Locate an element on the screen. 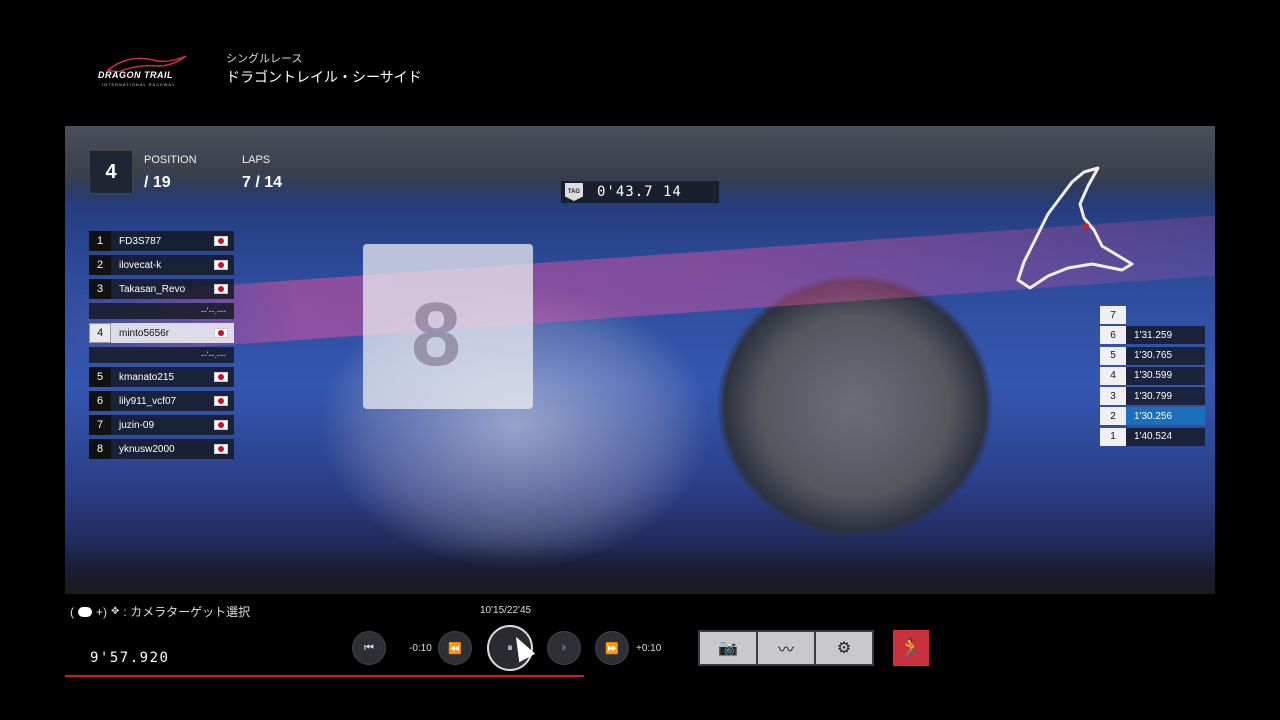  lap-time: 1'30.256 is located at coordinates (1153, 416).